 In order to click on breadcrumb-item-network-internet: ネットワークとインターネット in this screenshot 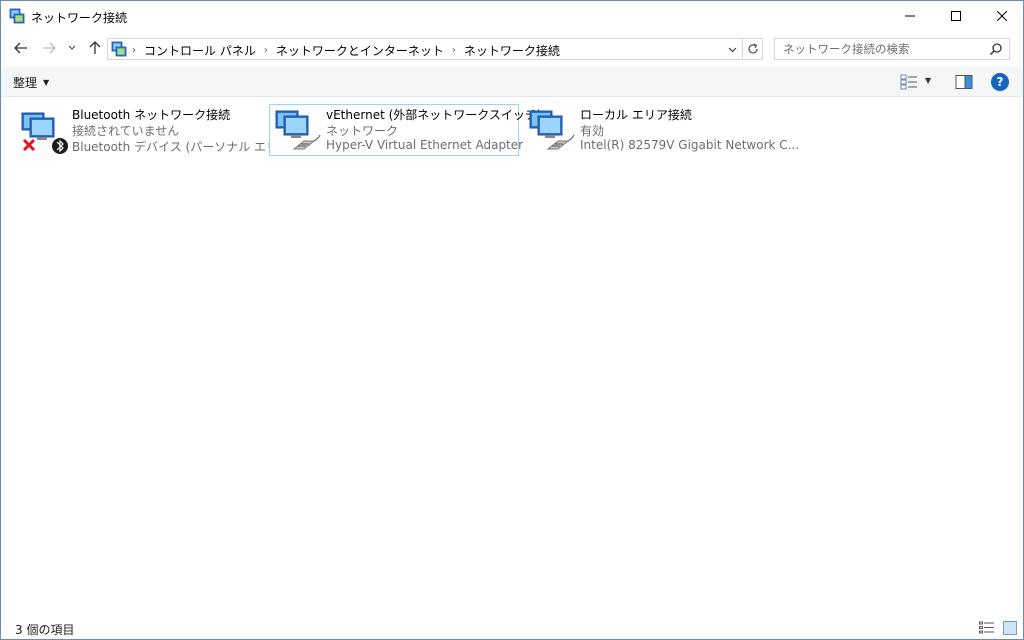, I will do `click(360, 50)`.